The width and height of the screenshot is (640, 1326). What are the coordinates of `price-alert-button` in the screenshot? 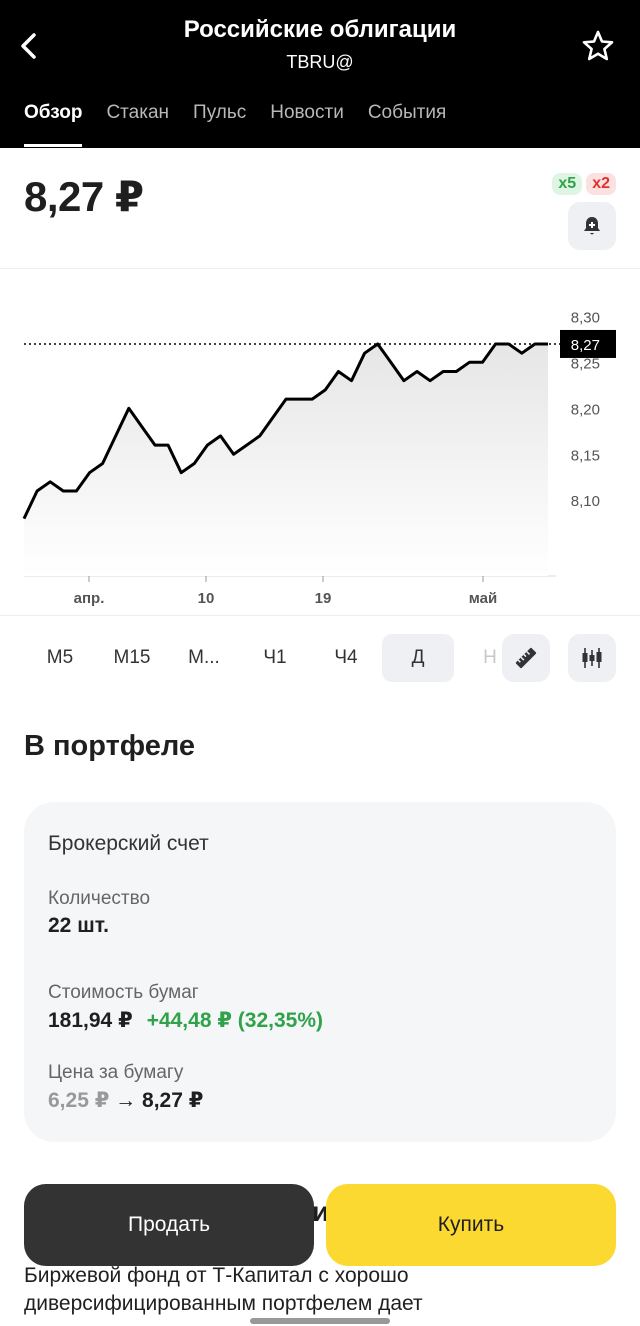 It's located at (592, 226).